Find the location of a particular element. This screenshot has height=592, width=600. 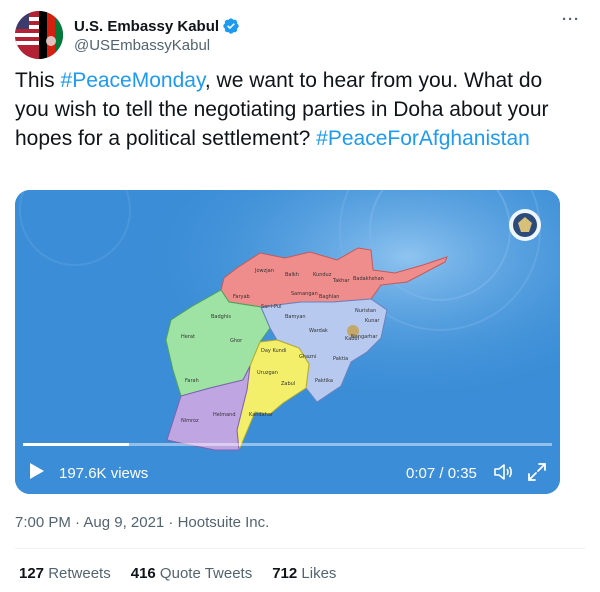

map-label: Faryab is located at coordinates (241, 297).